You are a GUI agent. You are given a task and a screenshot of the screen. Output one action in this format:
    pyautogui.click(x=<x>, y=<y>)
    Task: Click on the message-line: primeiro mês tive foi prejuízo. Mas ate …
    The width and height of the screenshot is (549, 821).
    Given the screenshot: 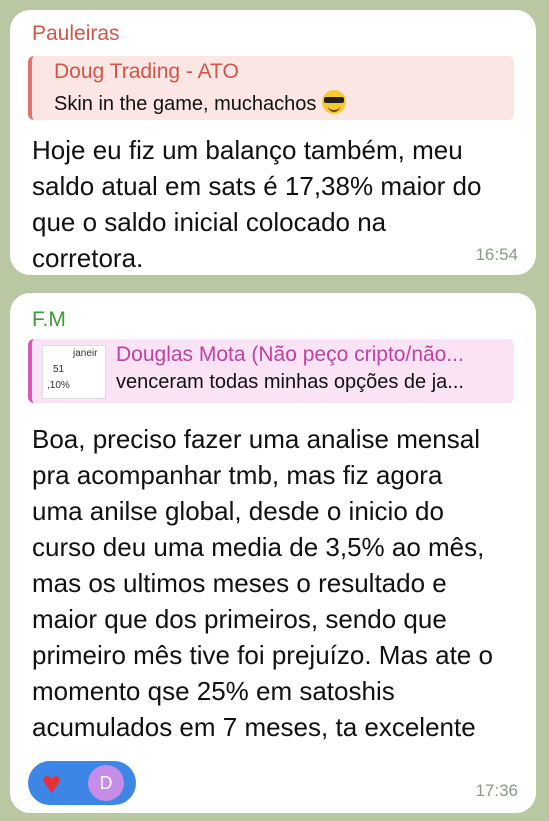 What is the action you would take?
    pyautogui.click(x=262, y=655)
    